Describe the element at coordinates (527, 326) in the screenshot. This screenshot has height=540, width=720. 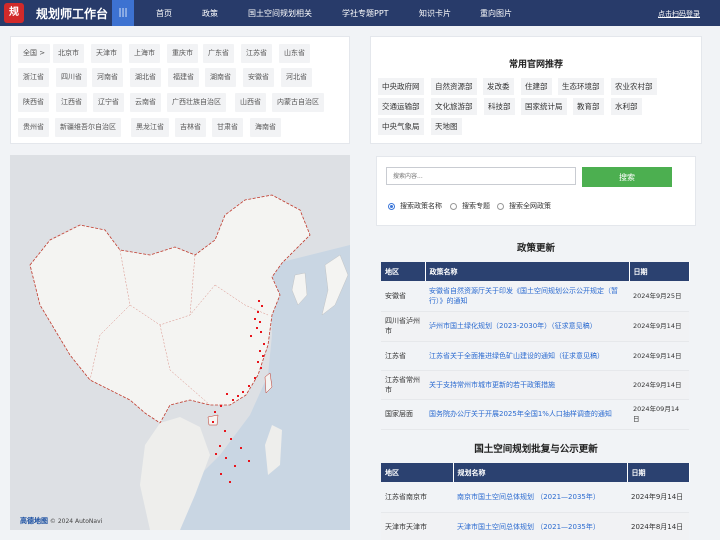
I see `policy-link: 泸州市国土绿化规划（2023-2030年）（征求意见稿）` at that location.